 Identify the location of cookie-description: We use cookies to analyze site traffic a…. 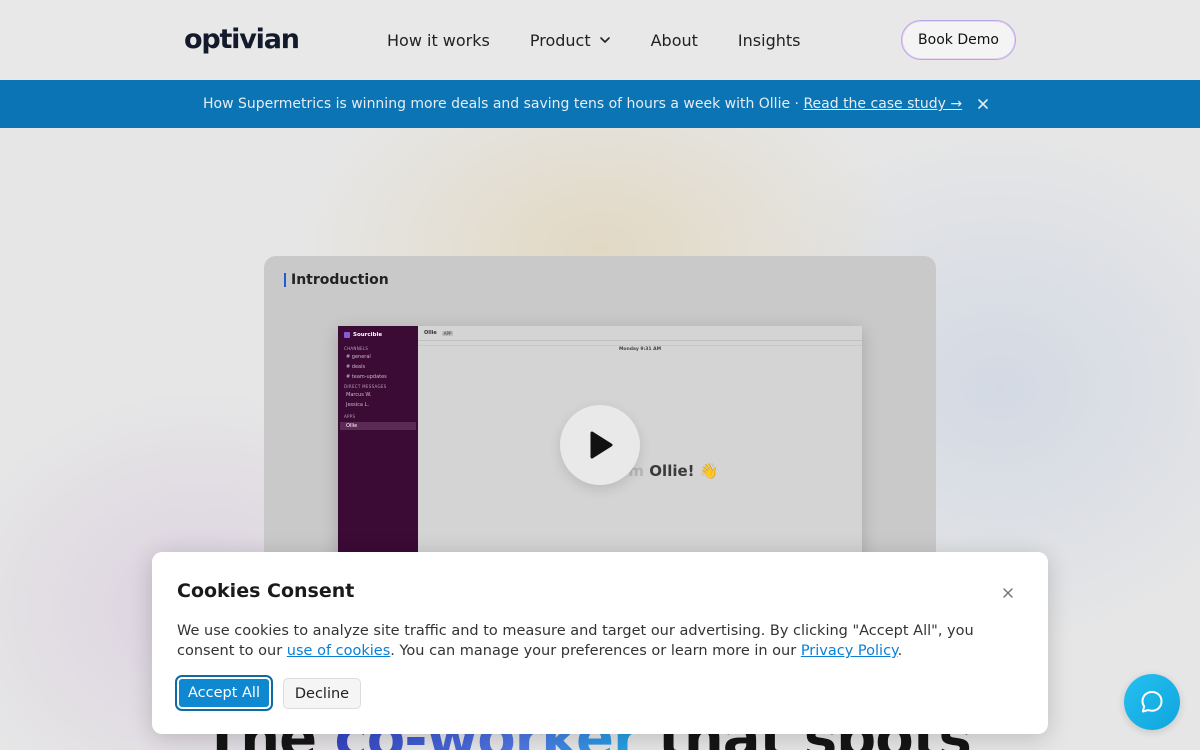
(592, 641).